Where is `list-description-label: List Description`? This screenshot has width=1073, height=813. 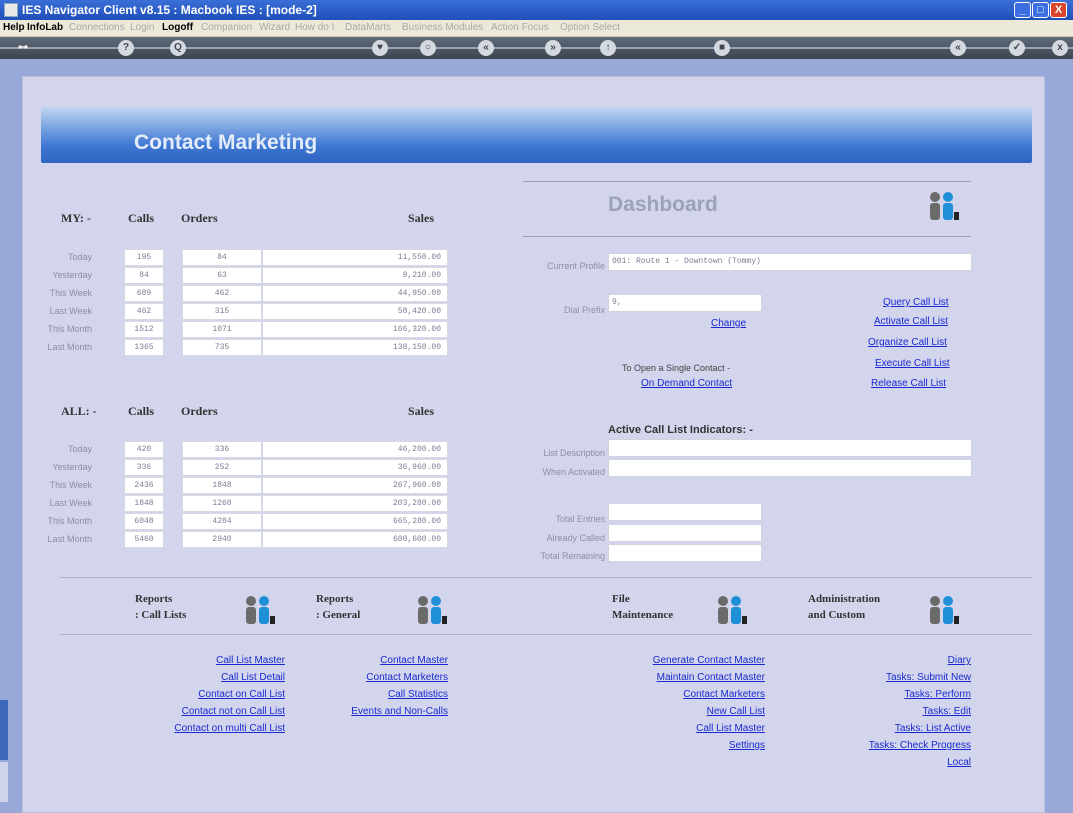 list-description-label: List Description is located at coordinates (574, 453).